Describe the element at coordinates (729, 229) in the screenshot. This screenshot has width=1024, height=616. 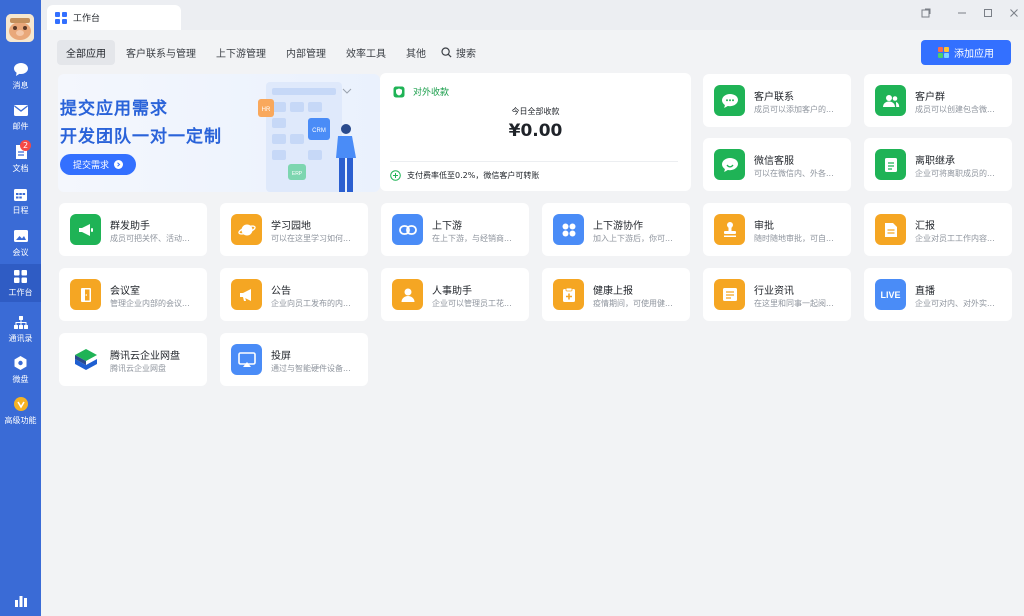
I see `stamp-icon` at that location.